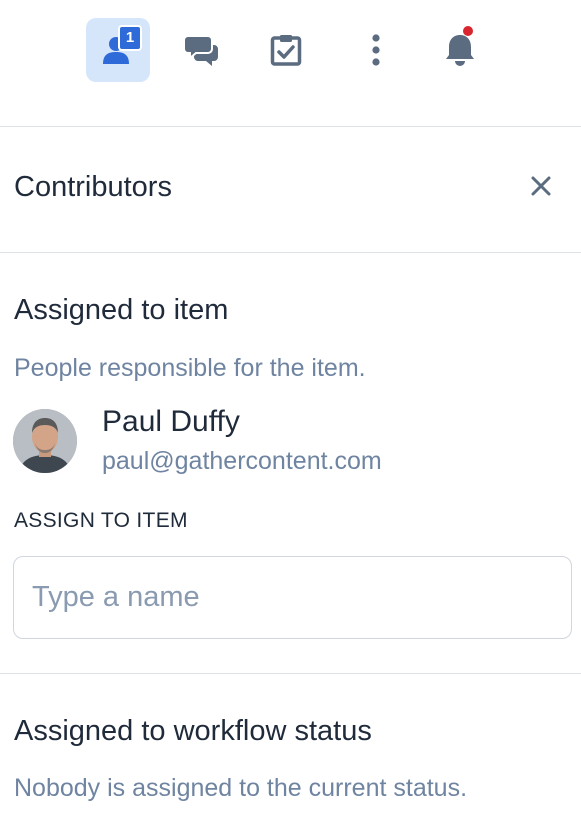  I want to click on person-name: Paul Duffy, so click(171, 421).